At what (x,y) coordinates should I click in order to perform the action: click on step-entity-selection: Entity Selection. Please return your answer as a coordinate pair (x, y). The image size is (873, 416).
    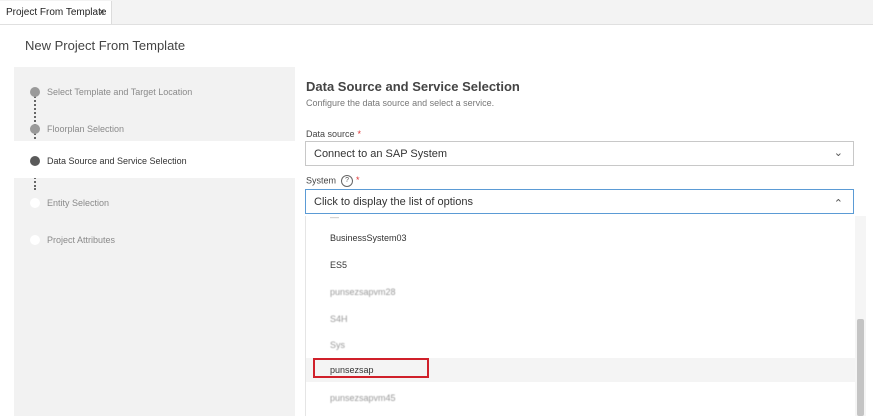
    Looking at the image, I should click on (154, 201).